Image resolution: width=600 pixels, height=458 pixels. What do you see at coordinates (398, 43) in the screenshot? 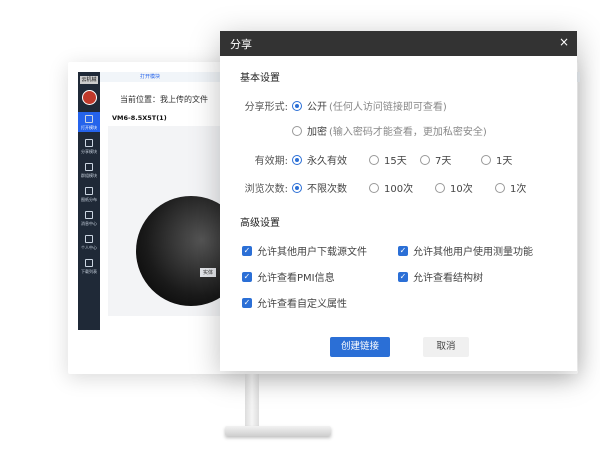
I see `dialog-header: 分享 ×` at bounding box center [398, 43].